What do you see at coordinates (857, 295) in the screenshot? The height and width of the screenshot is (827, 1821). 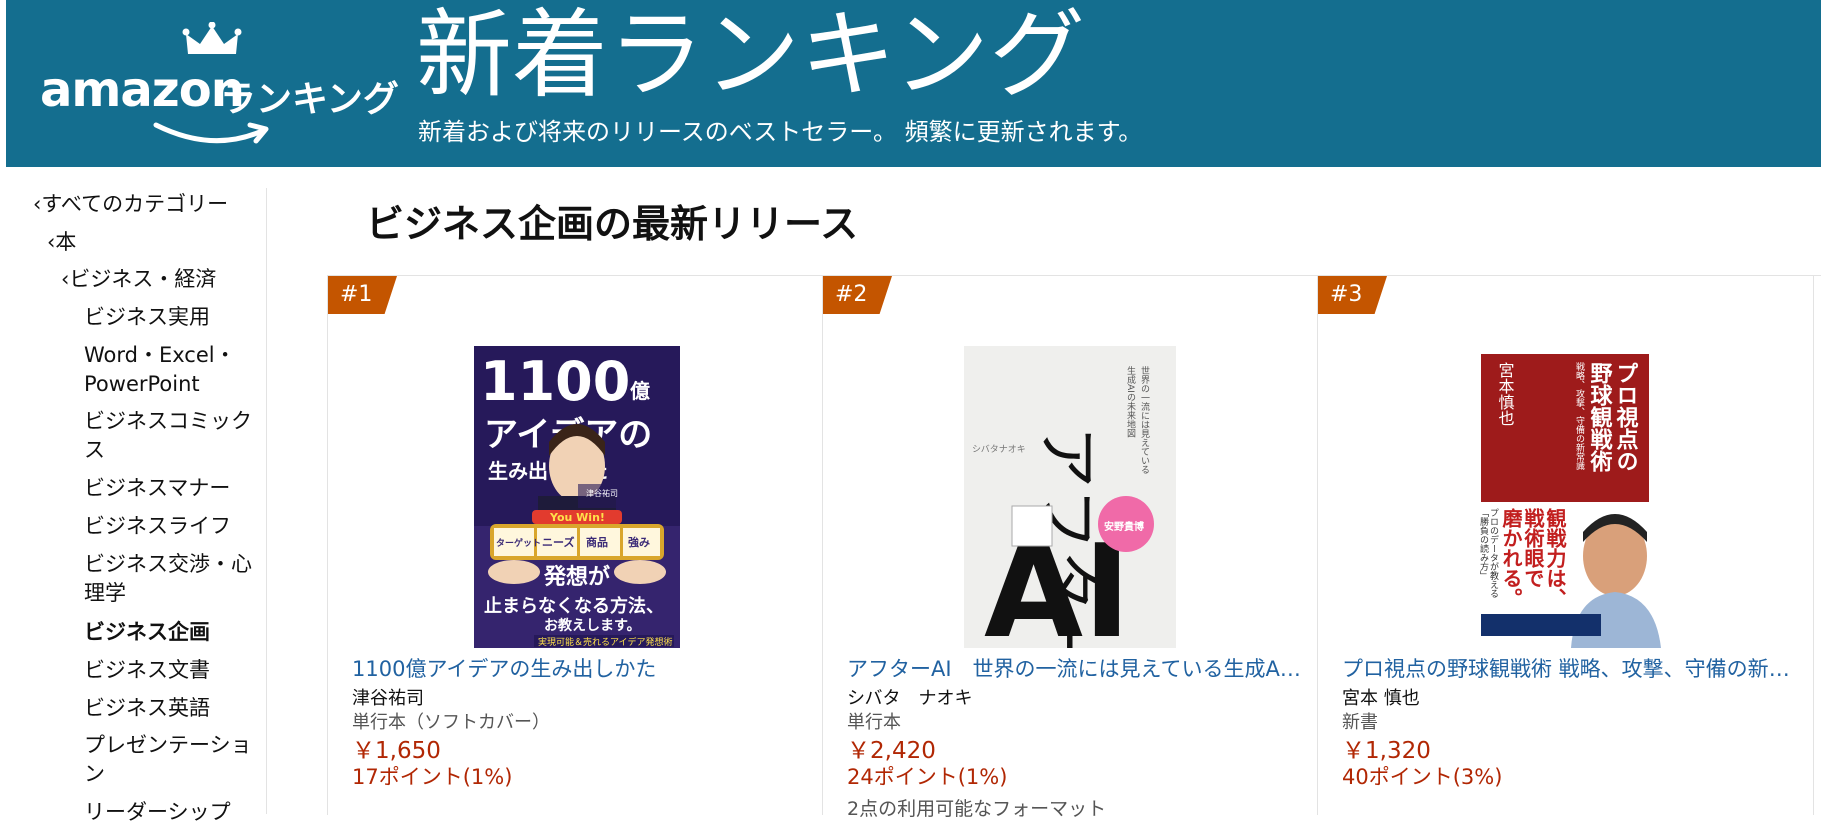 I see `rank-badge: #2` at bounding box center [857, 295].